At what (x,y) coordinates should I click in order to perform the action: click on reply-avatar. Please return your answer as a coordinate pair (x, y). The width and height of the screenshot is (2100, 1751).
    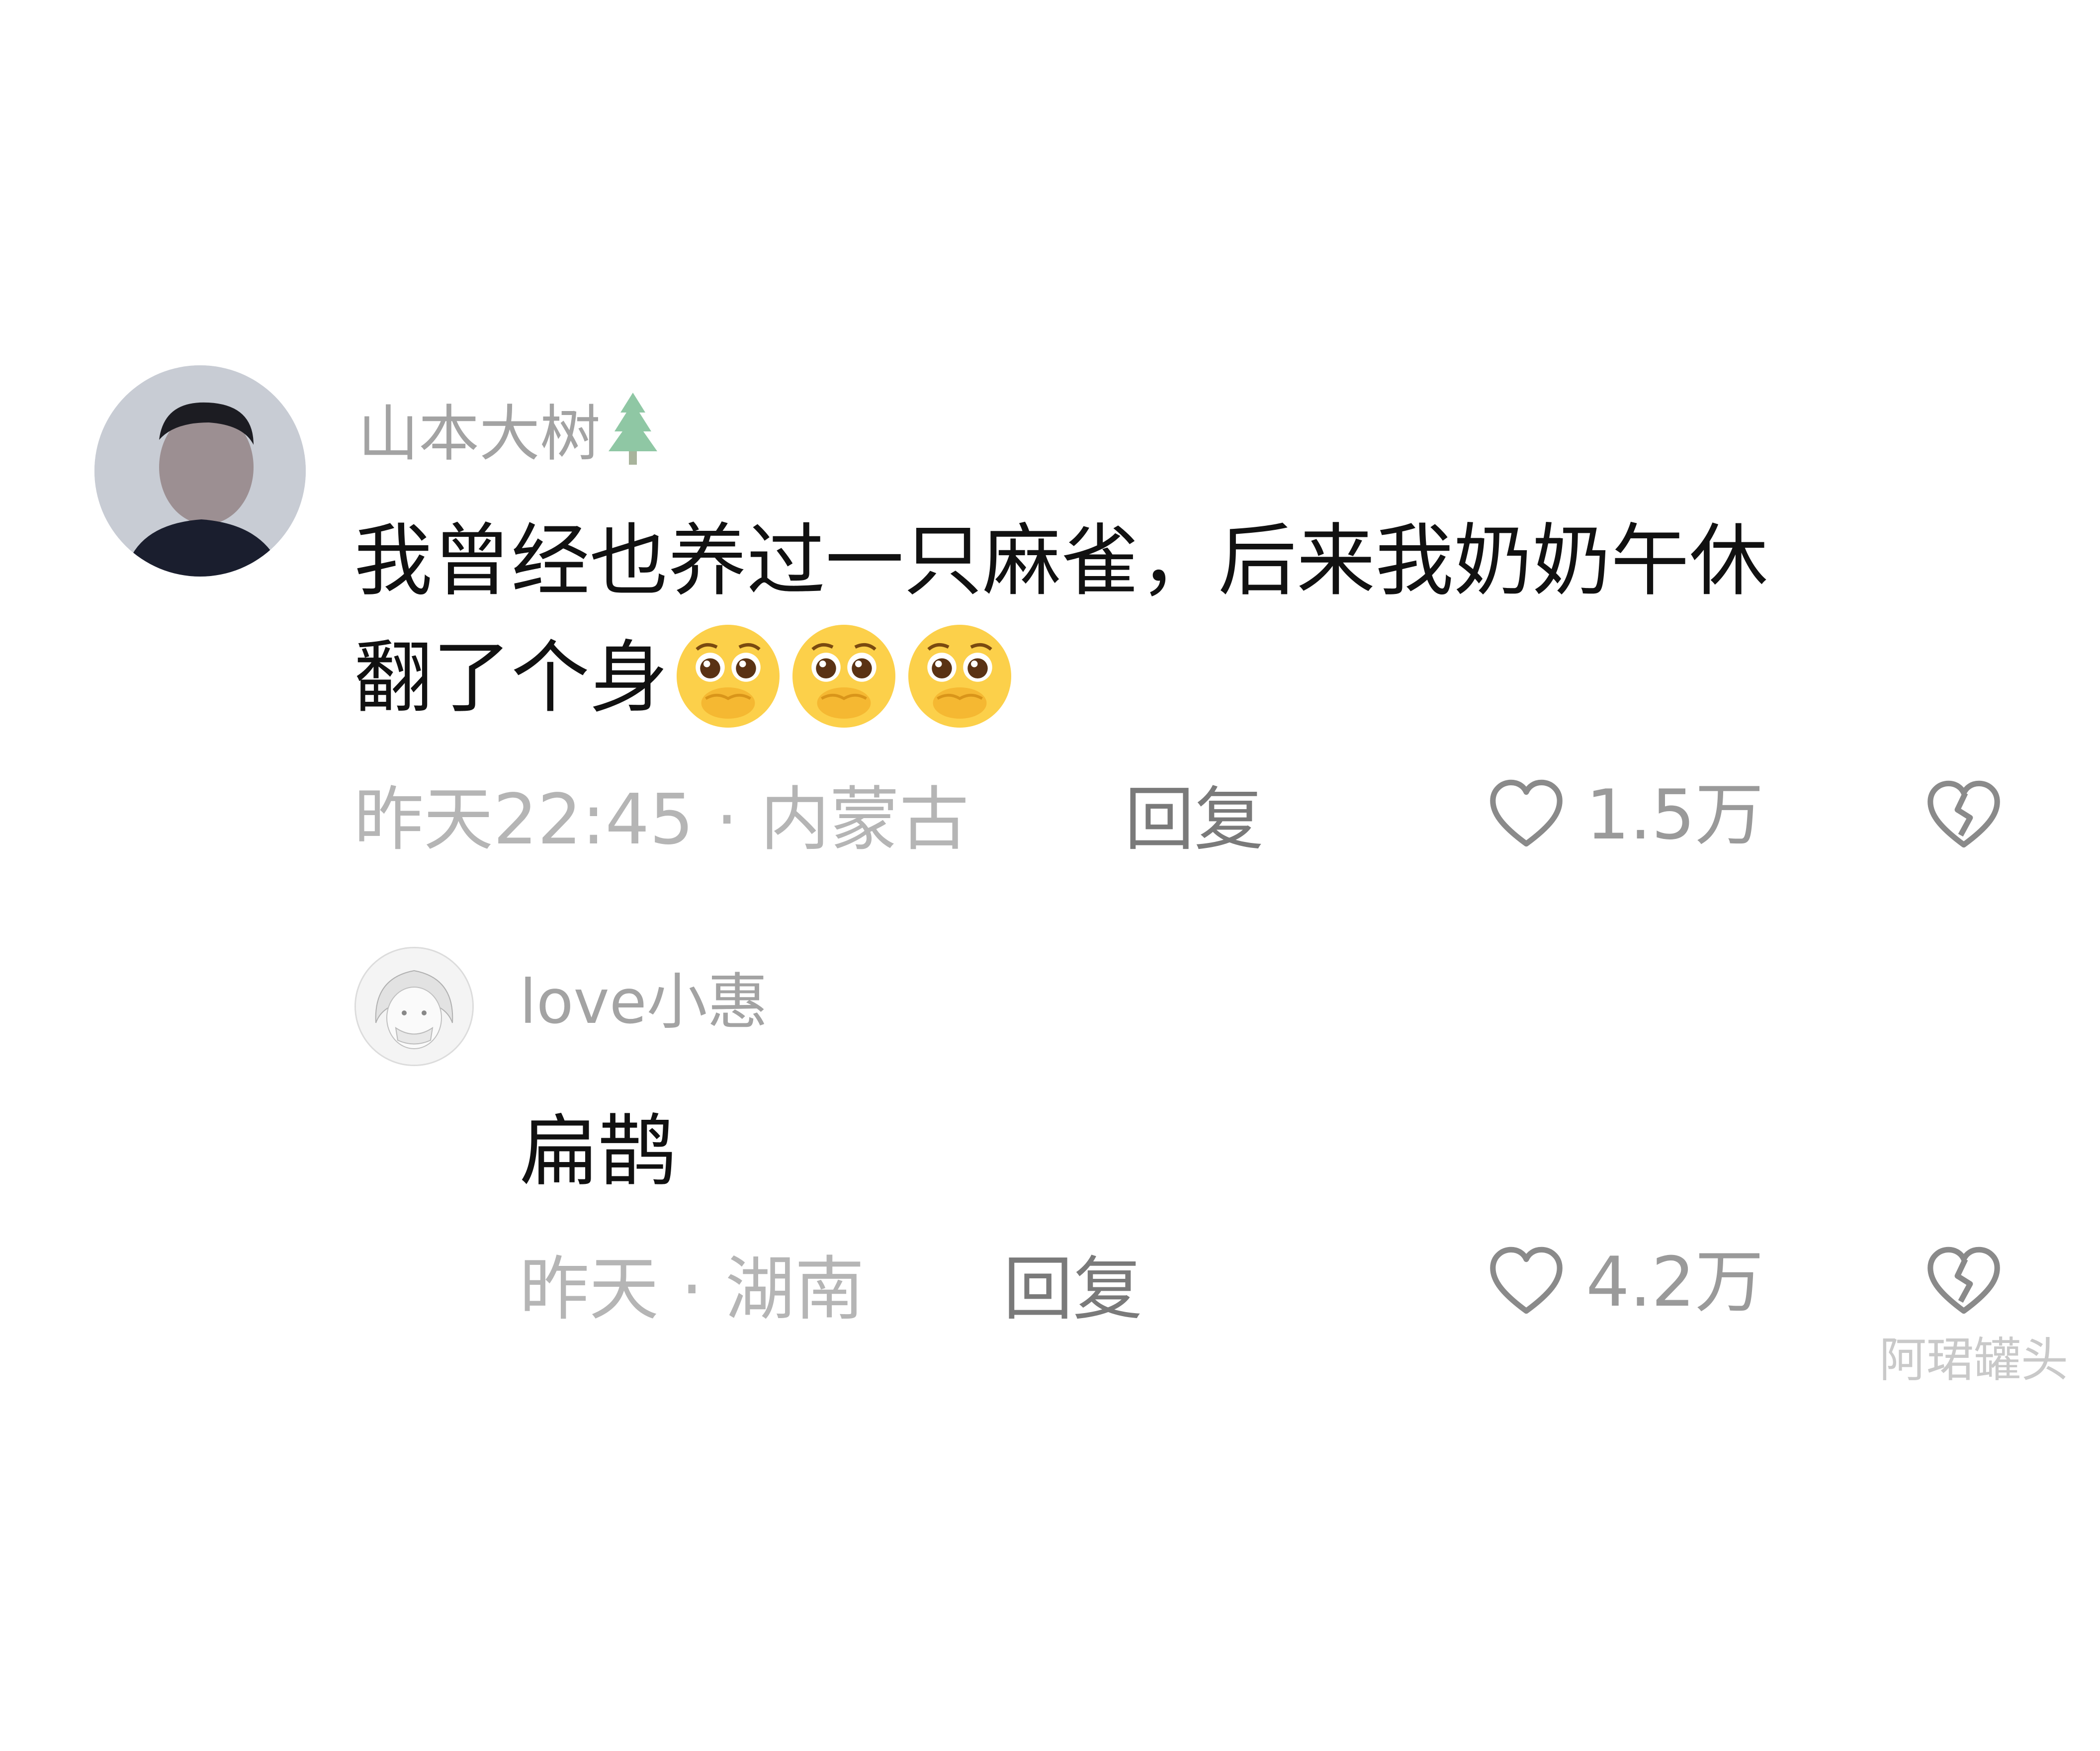
    Looking at the image, I should click on (414, 1007).